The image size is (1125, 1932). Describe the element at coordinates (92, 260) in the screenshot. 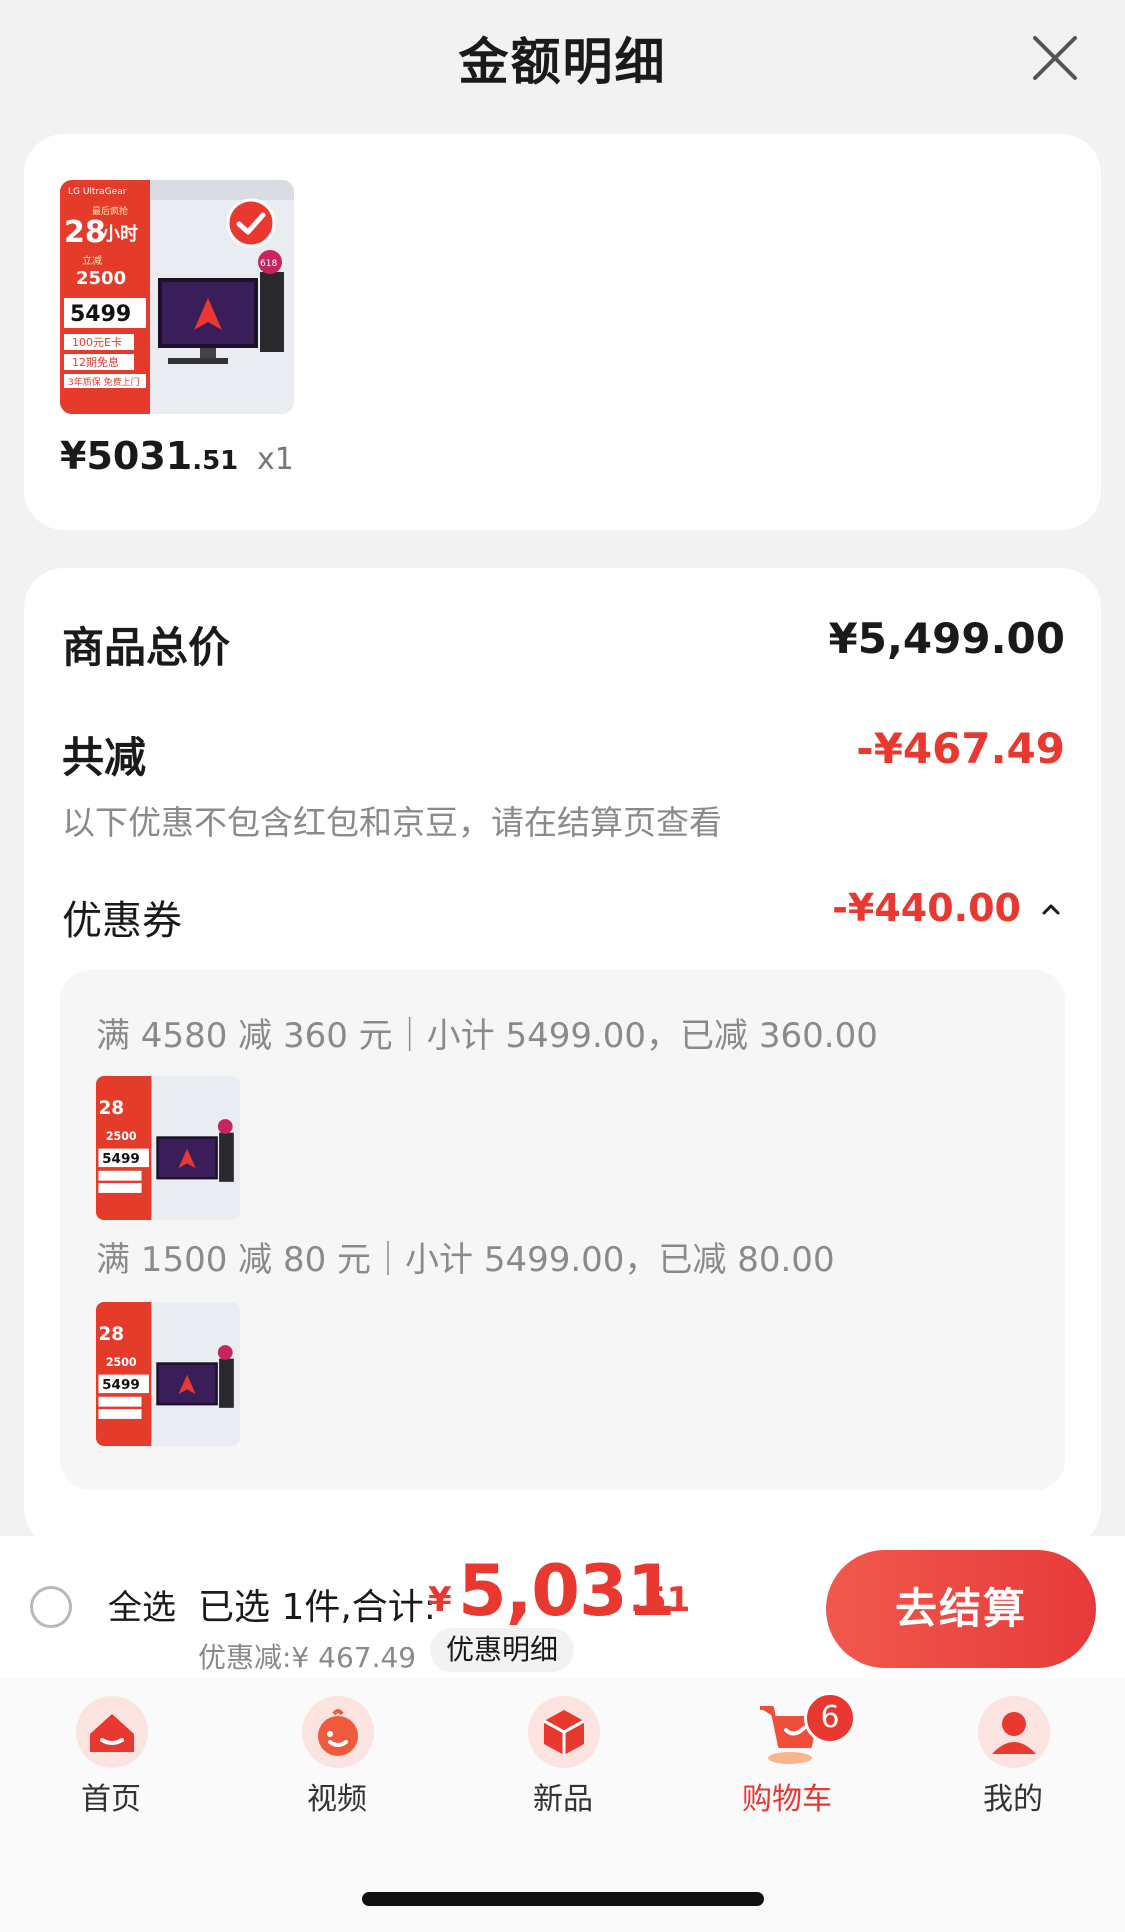

I see `product-image-discount-tag: 立减` at that location.